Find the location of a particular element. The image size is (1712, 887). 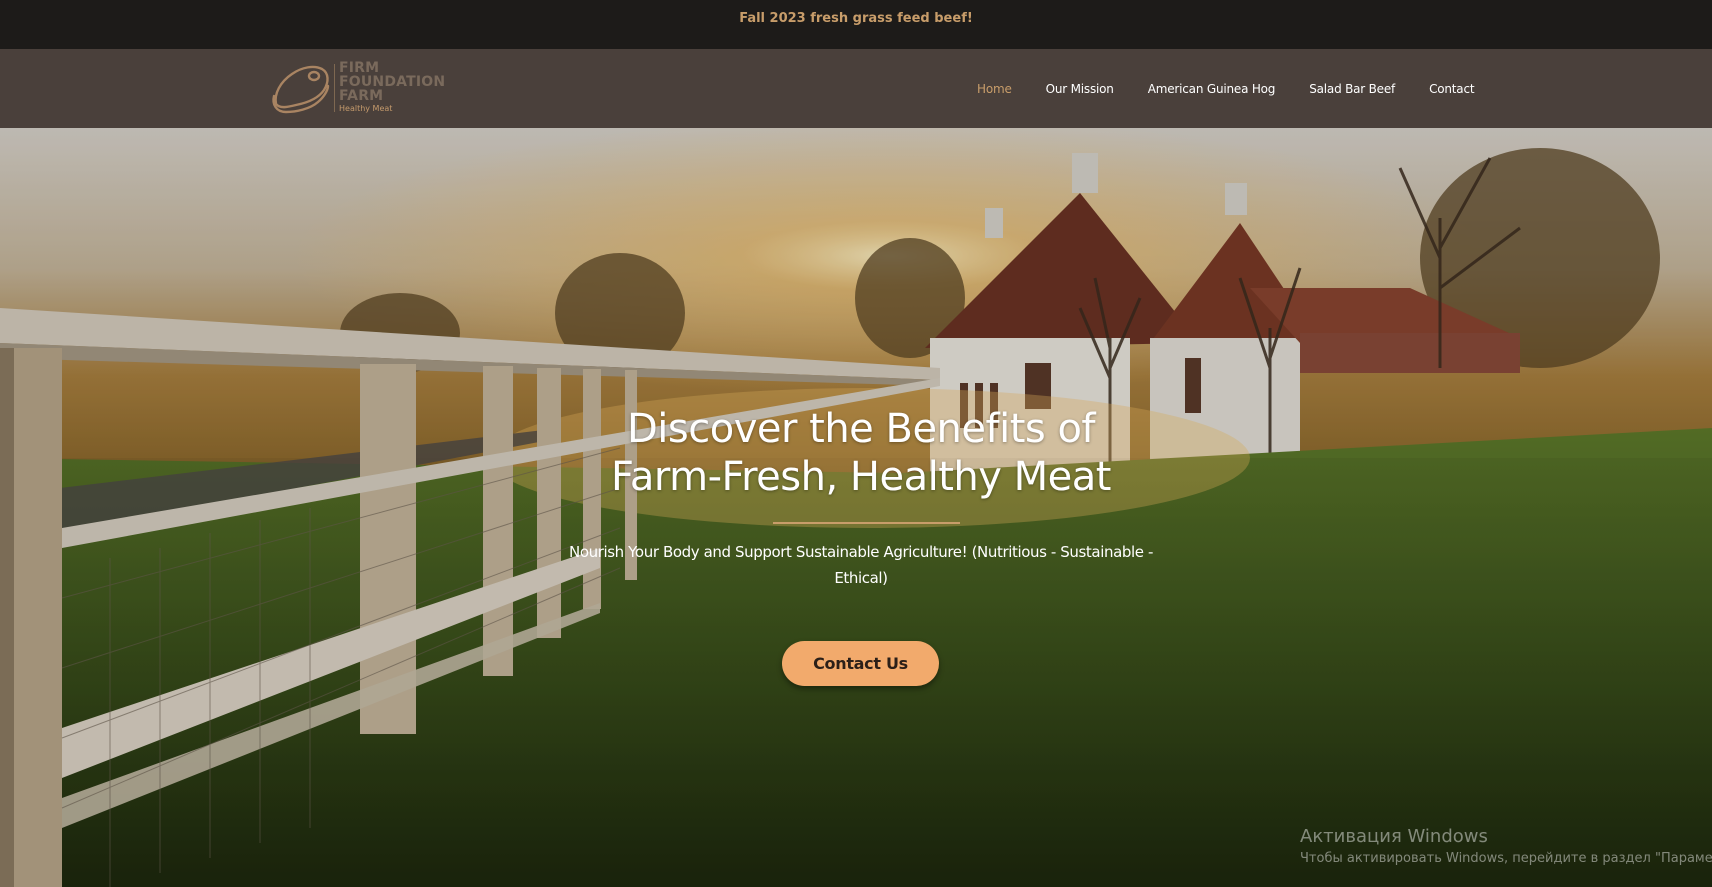

logo-line-3: FARM is located at coordinates (361, 96).